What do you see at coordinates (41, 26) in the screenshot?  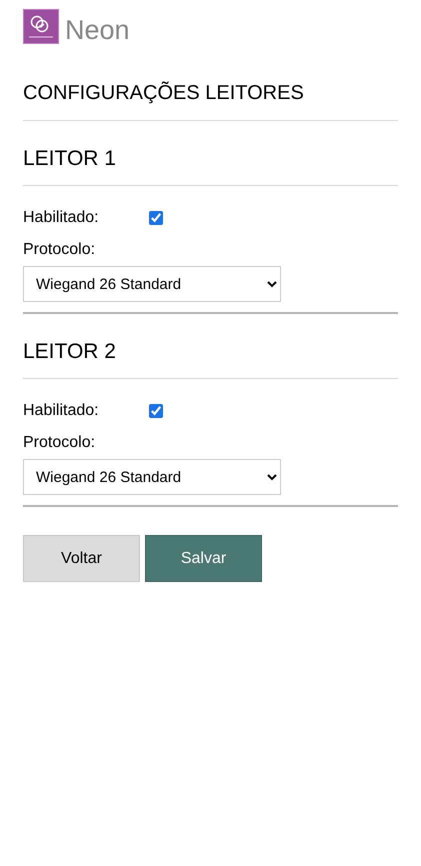 I see `logo-icon` at bounding box center [41, 26].